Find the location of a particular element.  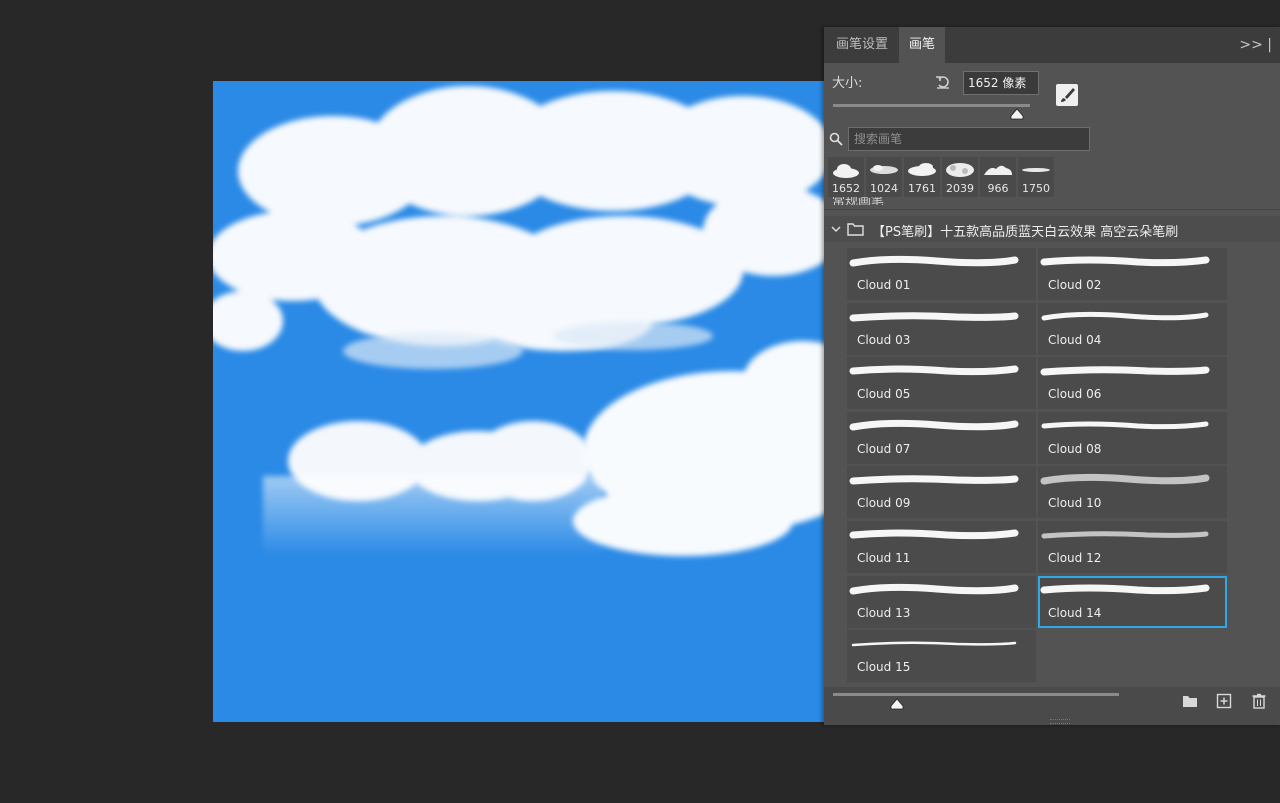

brush-item: Cloud 04 is located at coordinates (1132, 328).